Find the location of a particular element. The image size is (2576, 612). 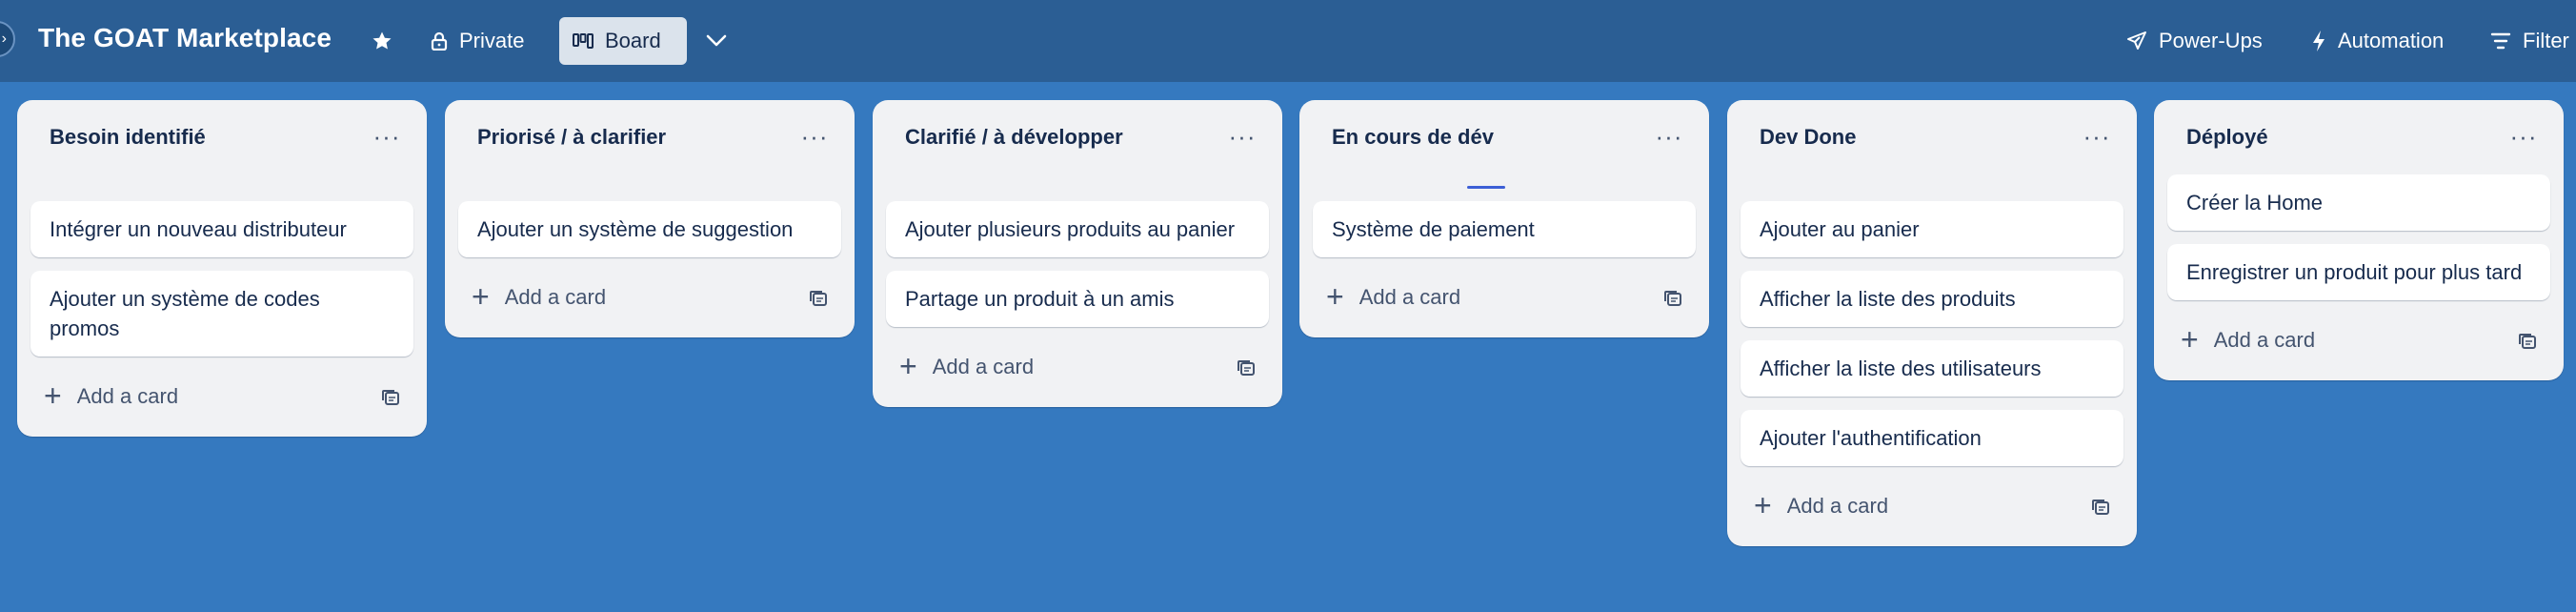

card: Système de paiement is located at coordinates (1505, 229).